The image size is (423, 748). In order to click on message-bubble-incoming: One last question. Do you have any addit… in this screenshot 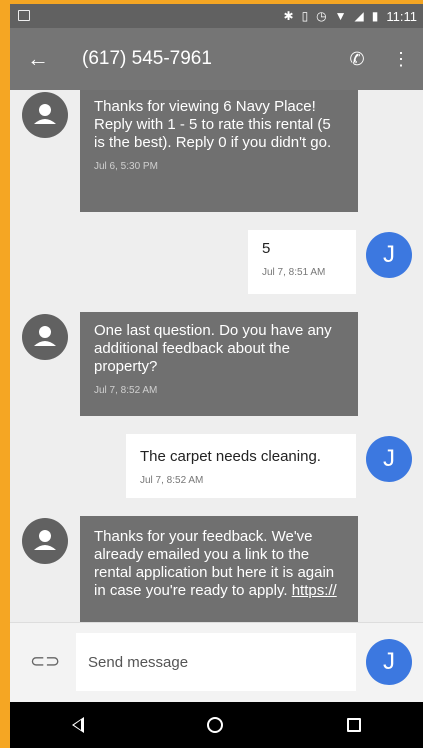, I will do `click(219, 364)`.